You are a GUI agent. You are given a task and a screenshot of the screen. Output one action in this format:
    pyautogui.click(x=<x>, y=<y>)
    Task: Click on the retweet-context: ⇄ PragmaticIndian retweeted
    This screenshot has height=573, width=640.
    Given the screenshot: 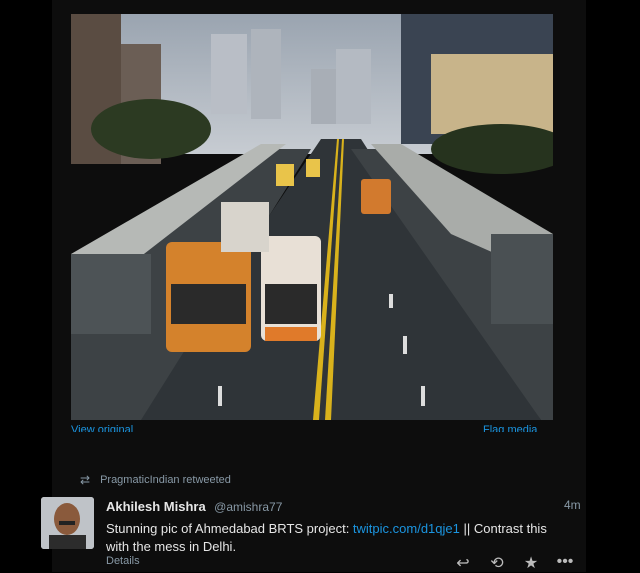 What is the action you would take?
    pyautogui.click(x=155, y=480)
    